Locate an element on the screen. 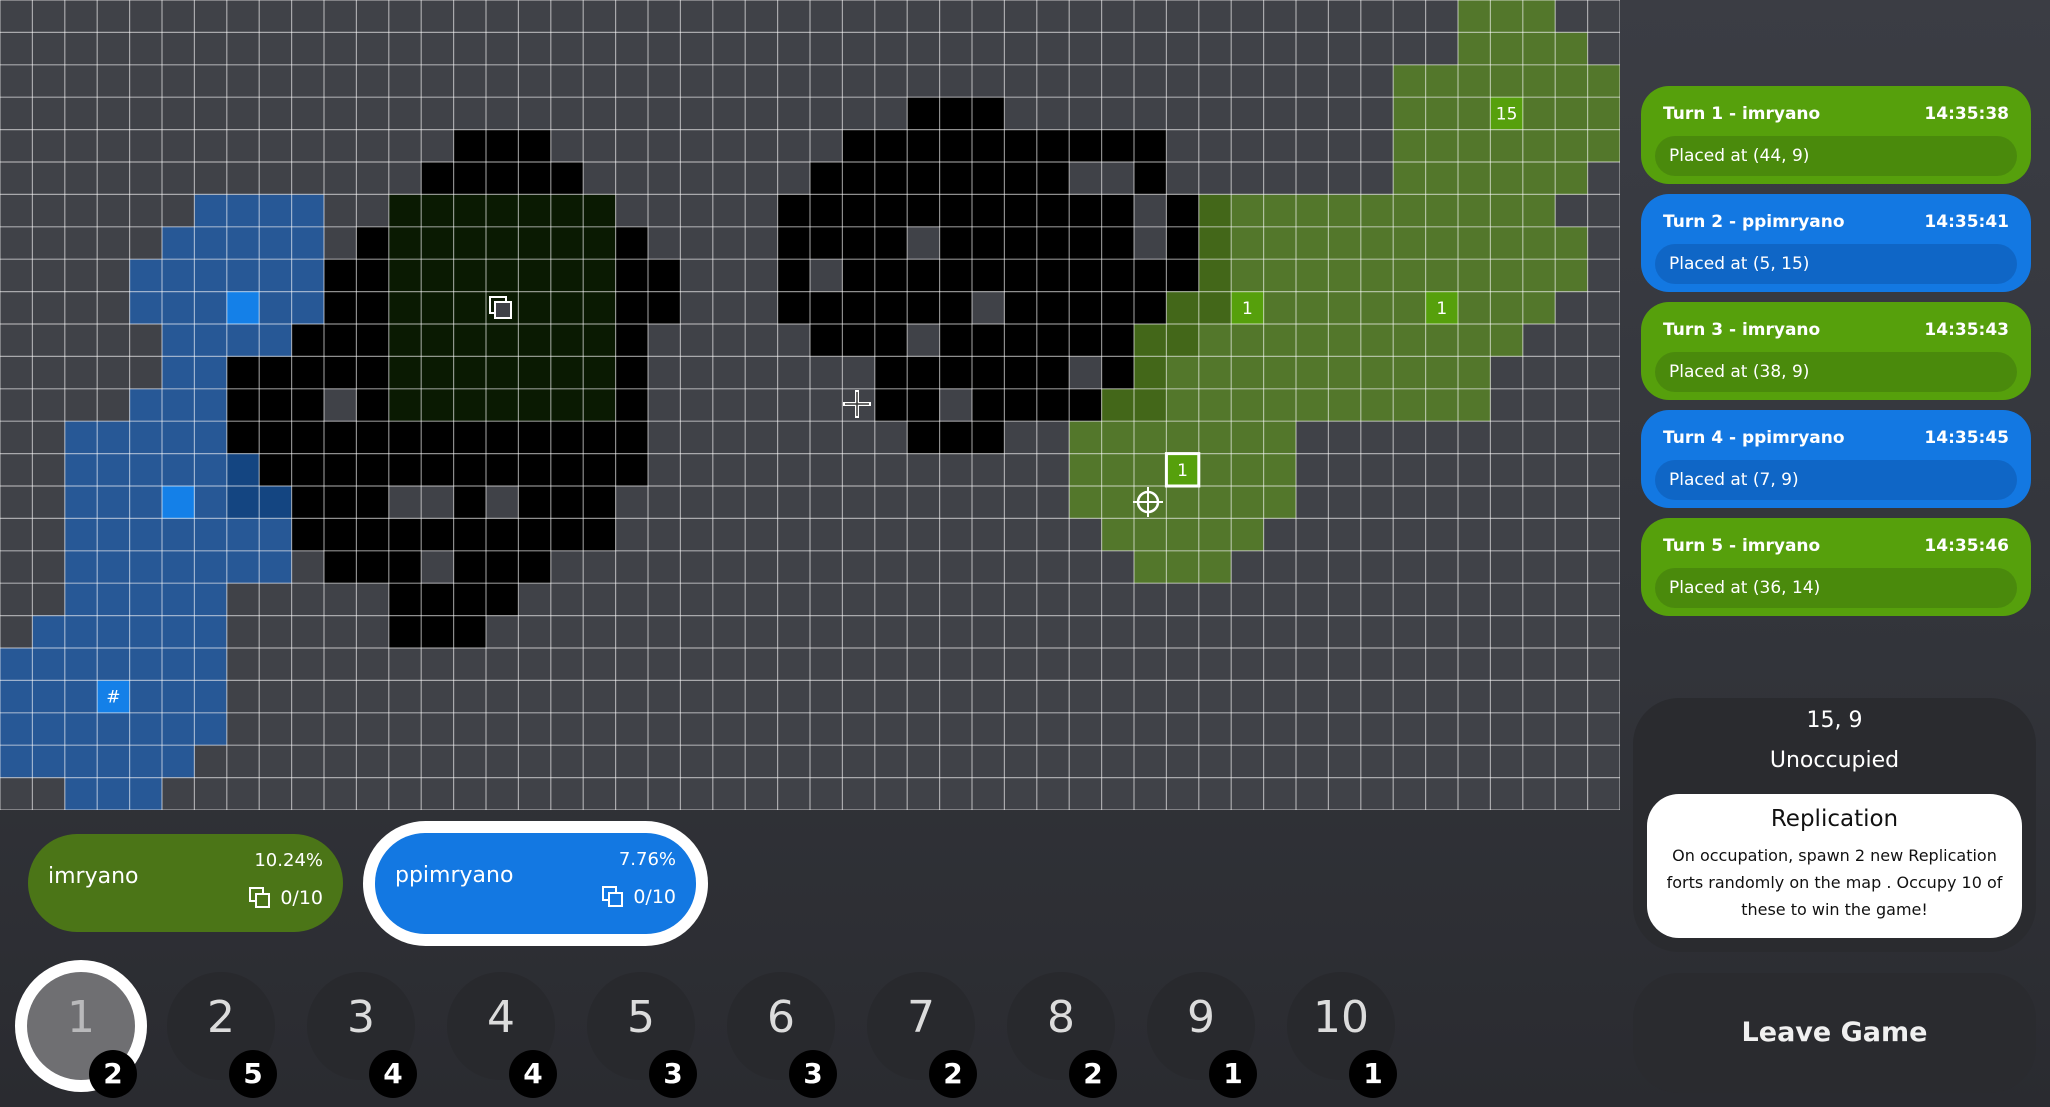  leave-game-button: Leave Game is located at coordinates (1834, 1033).